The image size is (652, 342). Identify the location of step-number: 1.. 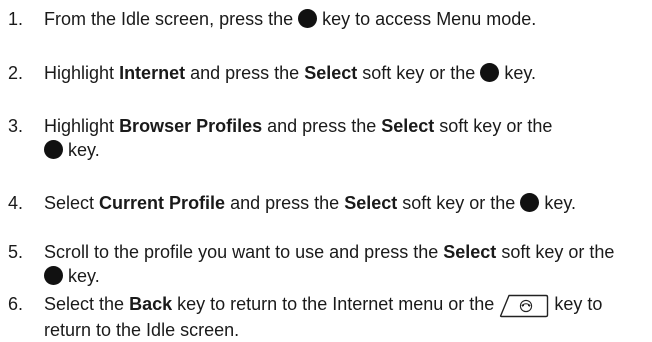
(16, 19).